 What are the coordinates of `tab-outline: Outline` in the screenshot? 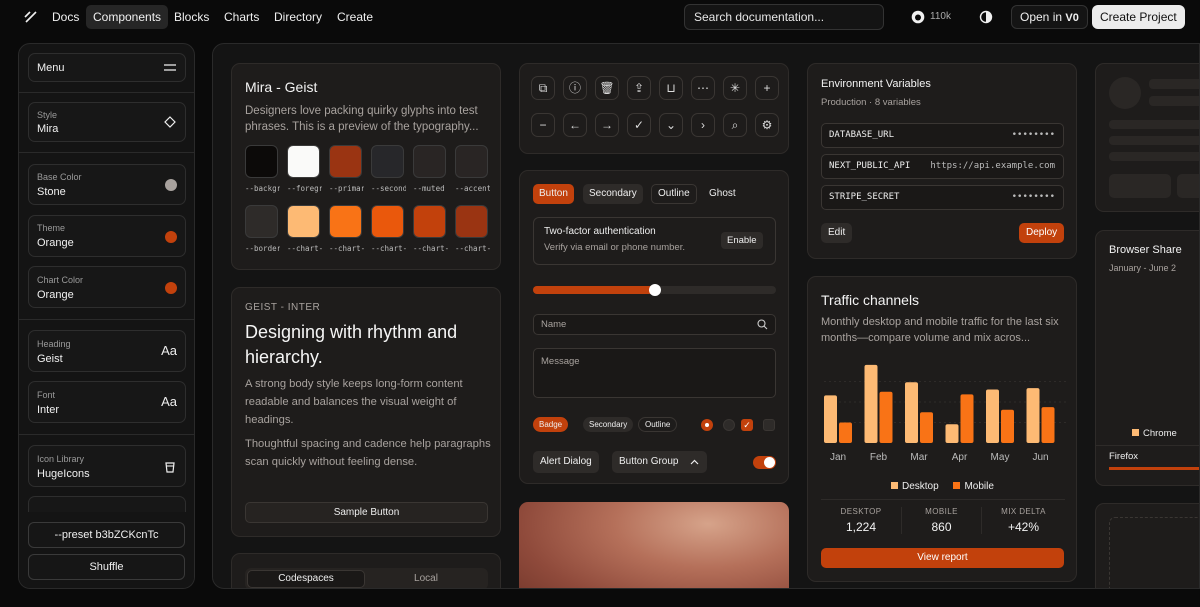 It's located at (674, 194).